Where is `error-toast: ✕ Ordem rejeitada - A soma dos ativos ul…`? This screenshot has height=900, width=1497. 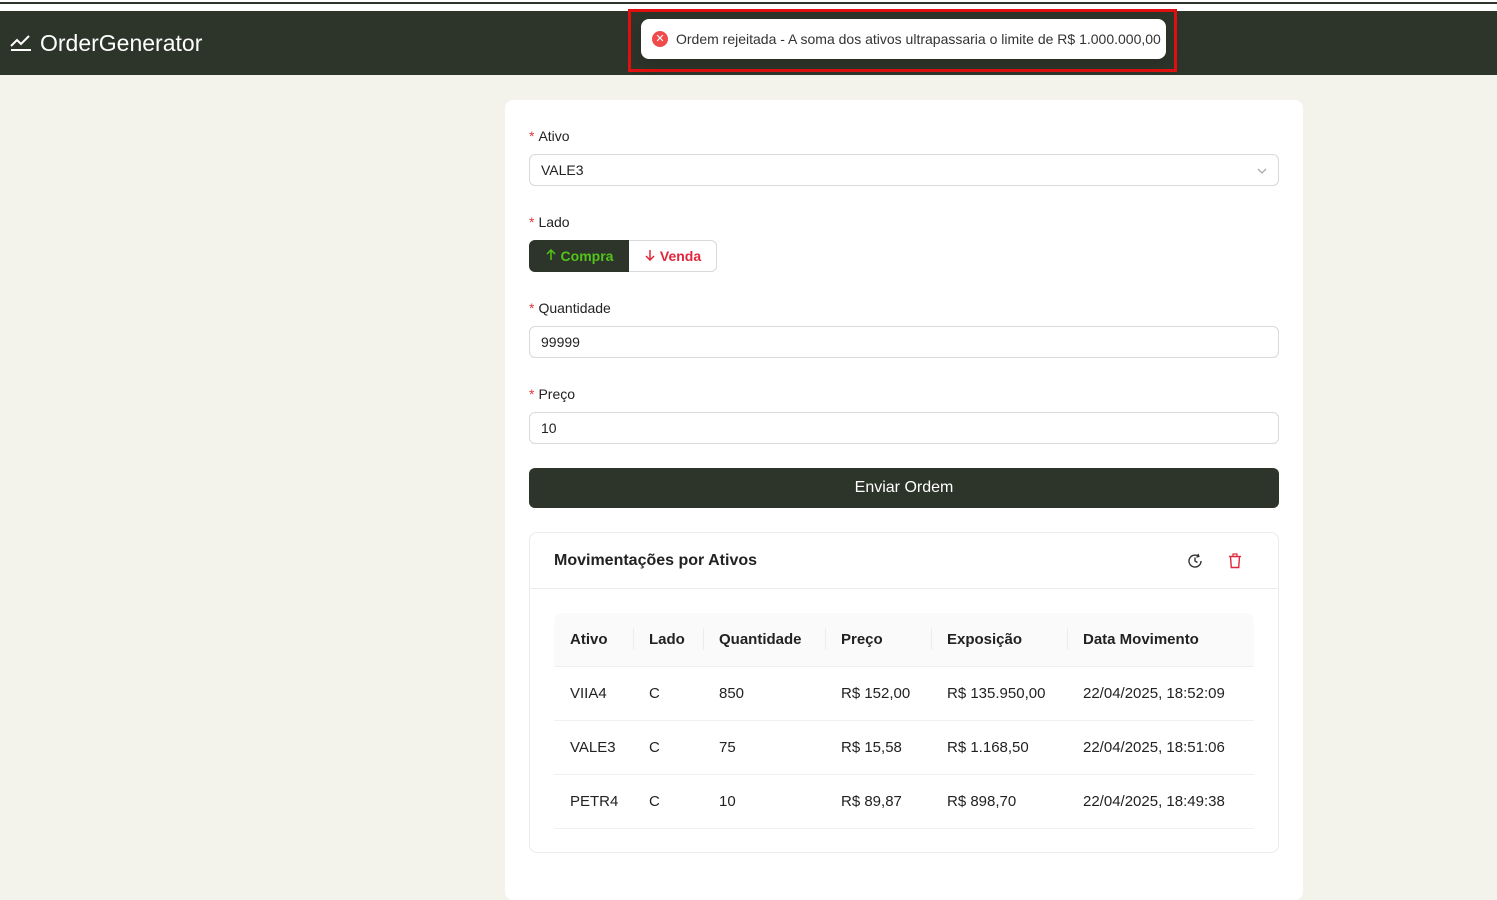
error-toast: ✕ Ordem rejeitada - A soma dos ativos ul… is located at coordinates (903, 39).